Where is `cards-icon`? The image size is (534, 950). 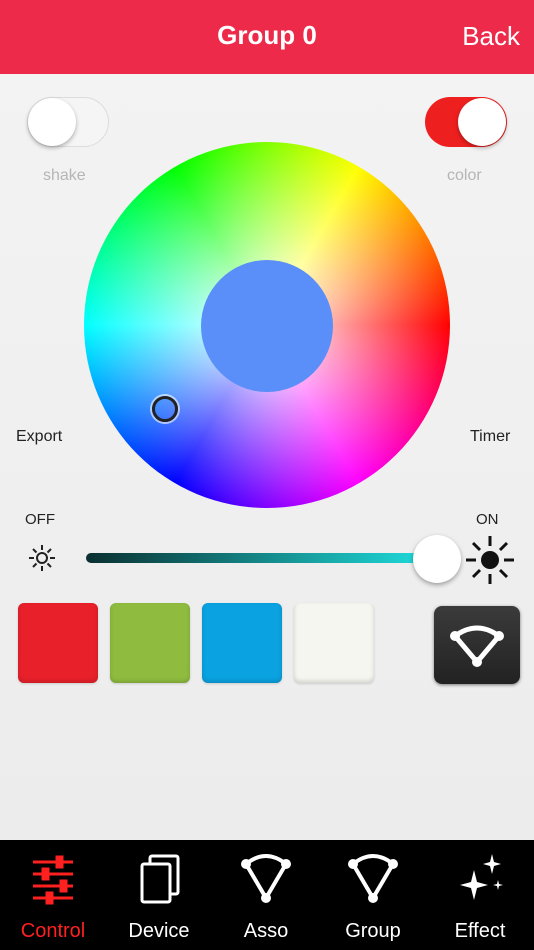
cards-icon is located at coordinates (160, 879).